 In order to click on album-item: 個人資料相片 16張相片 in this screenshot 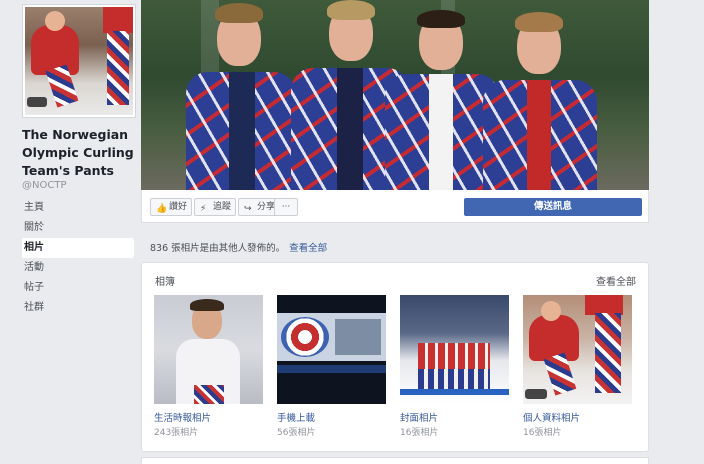, I will do `click(577, 366)`.